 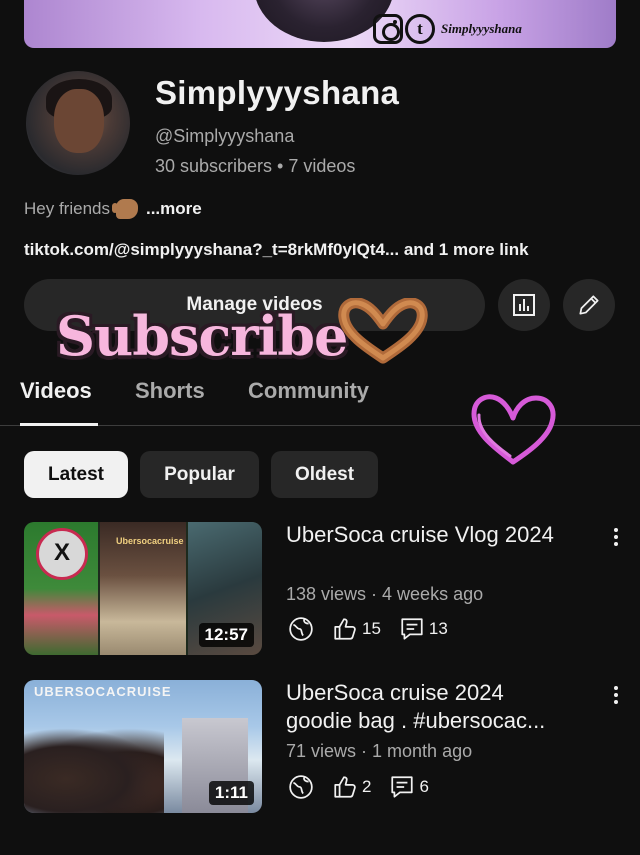 I want to click on tab-community: Community, so click(x=308, y=391).